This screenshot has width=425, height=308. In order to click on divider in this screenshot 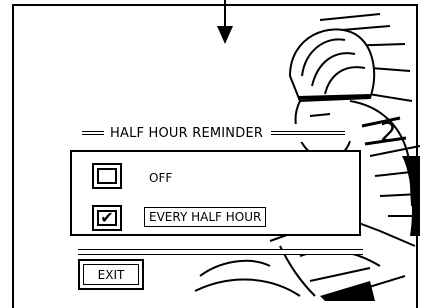, I will do `click(220, 252)`.